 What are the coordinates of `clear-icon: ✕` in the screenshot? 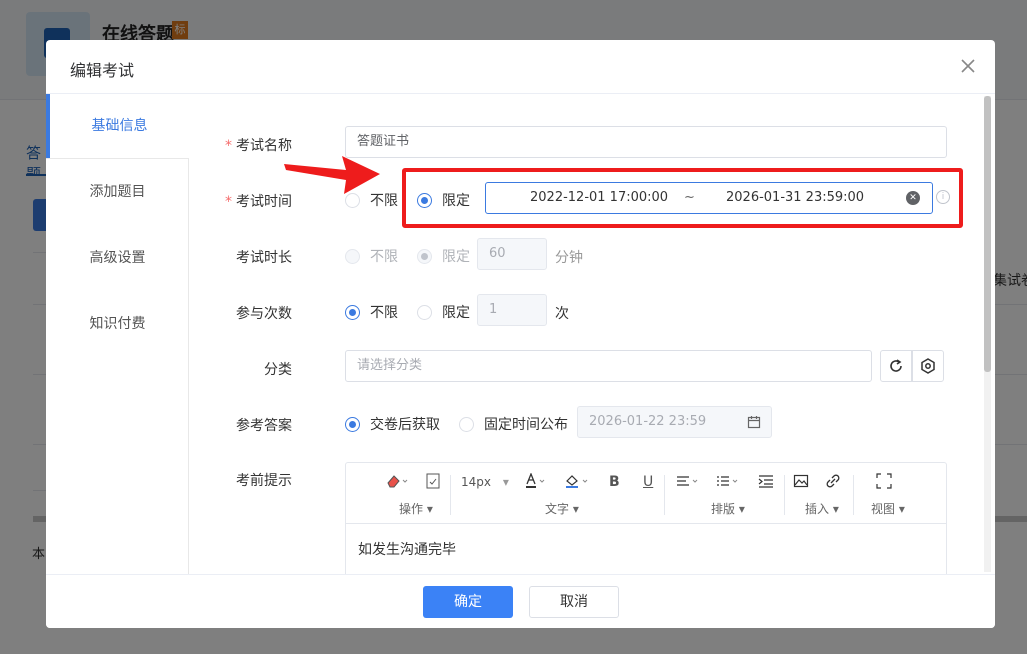 It's located at (913, 198).